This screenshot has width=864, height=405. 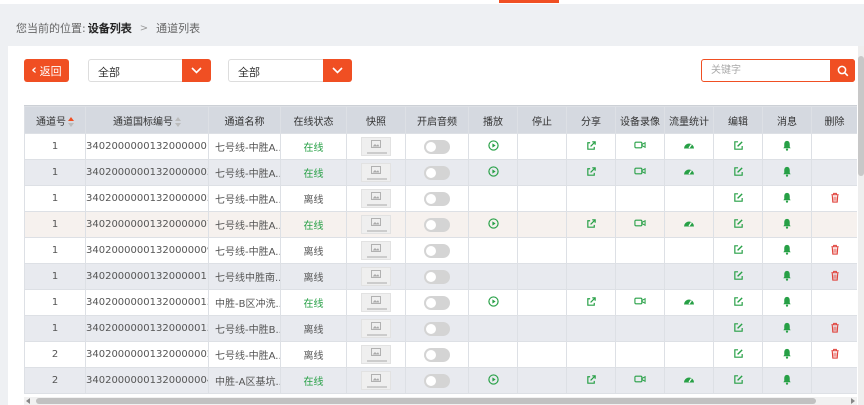 What do you see at coordinates (46, 70) in the screenshot?
I see `back-button: ‹ 返回` at bounding box center [46, 70].